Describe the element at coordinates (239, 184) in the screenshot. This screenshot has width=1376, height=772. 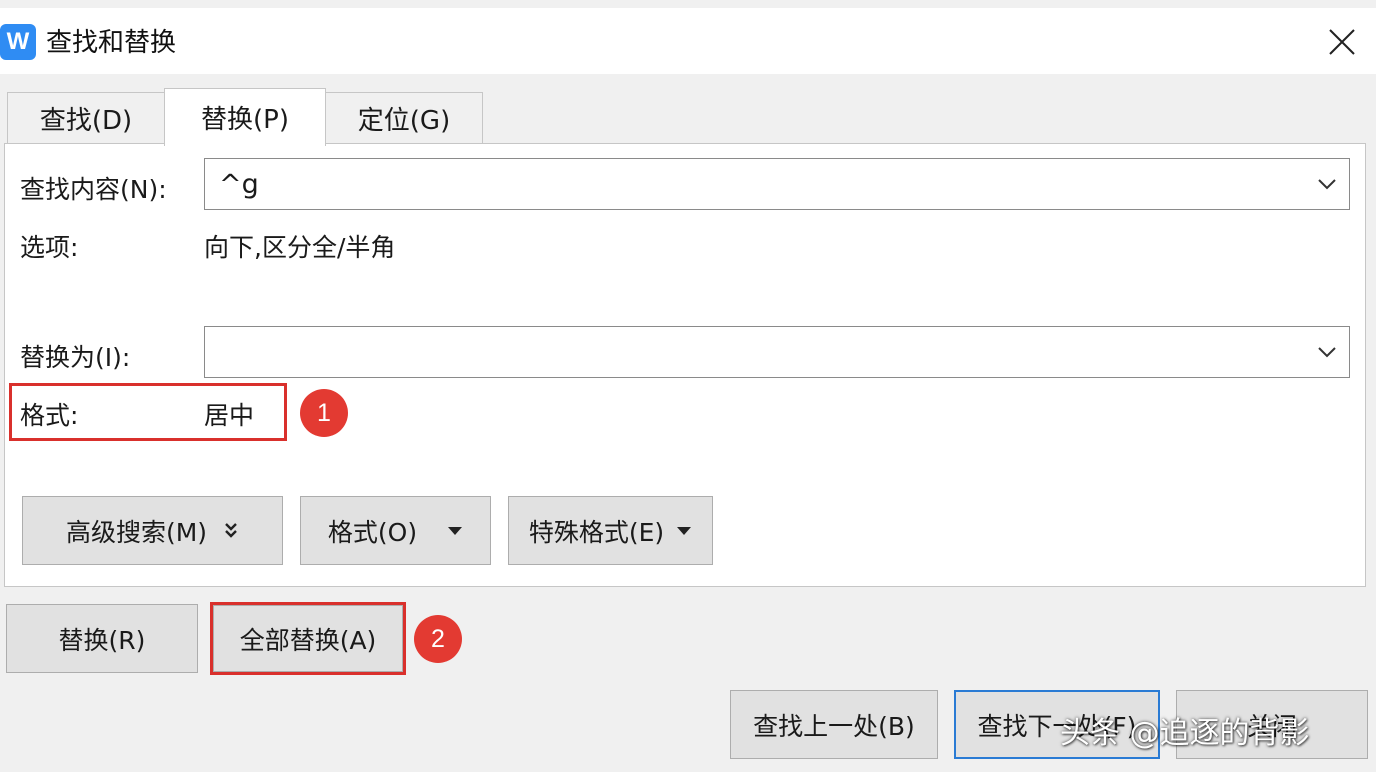
I see `find-input-value: ^g` at that location.